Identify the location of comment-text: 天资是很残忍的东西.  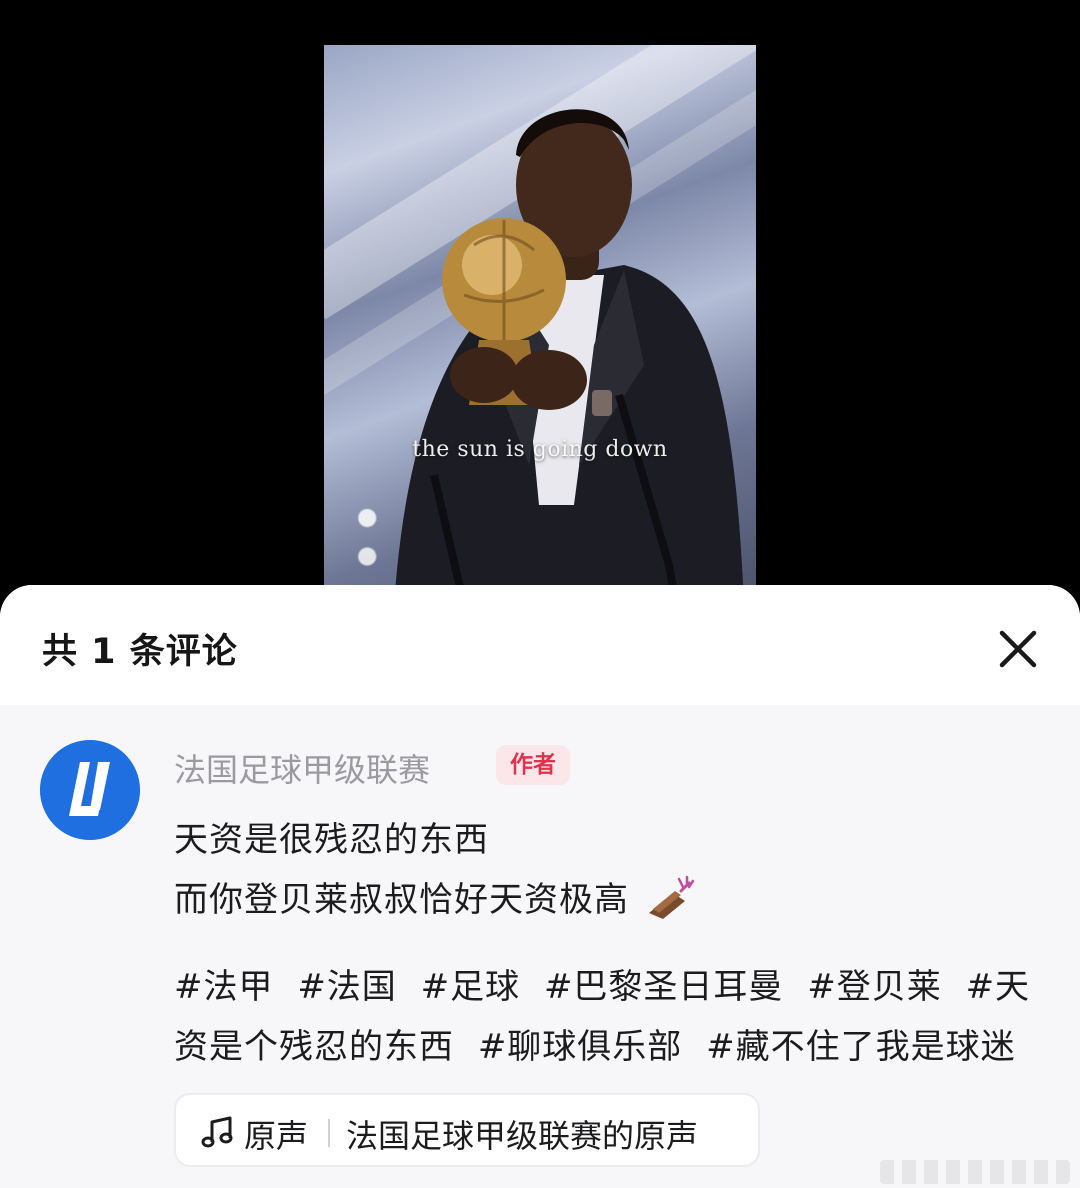
(331, 840).